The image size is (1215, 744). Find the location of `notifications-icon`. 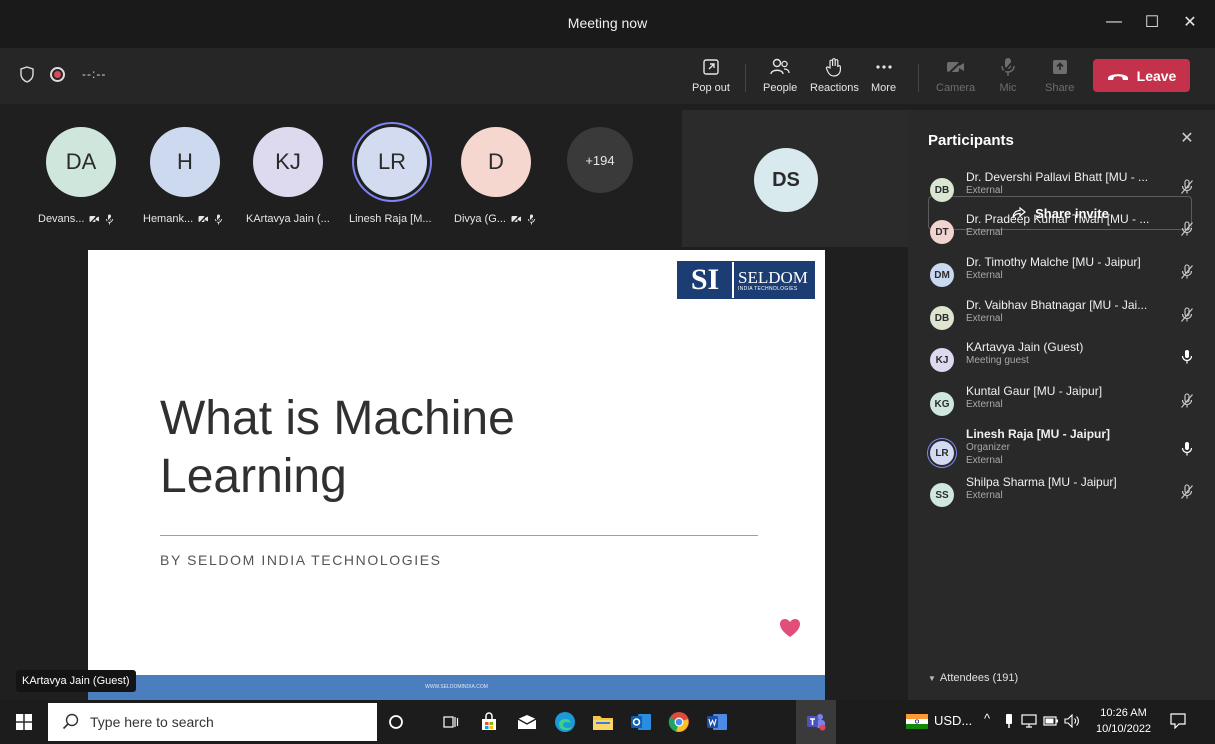

notifications-icon is located at coordinates (1178, 721).